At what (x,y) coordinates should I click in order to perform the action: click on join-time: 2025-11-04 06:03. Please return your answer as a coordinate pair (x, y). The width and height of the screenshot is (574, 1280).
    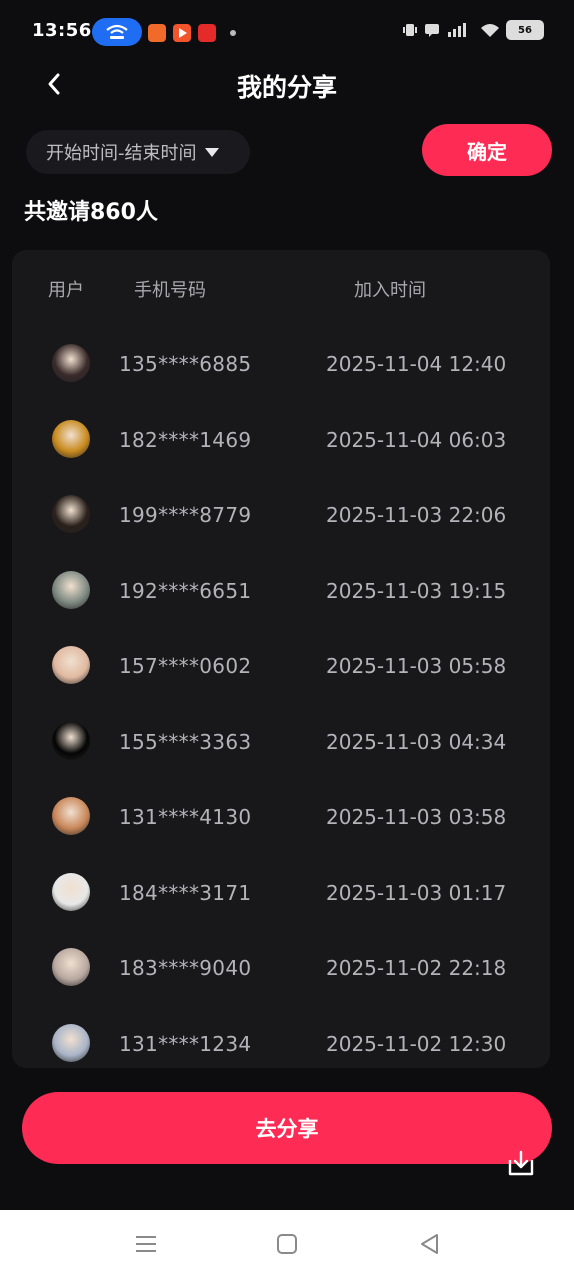
    Looking at the image, I should click on (416, 439).